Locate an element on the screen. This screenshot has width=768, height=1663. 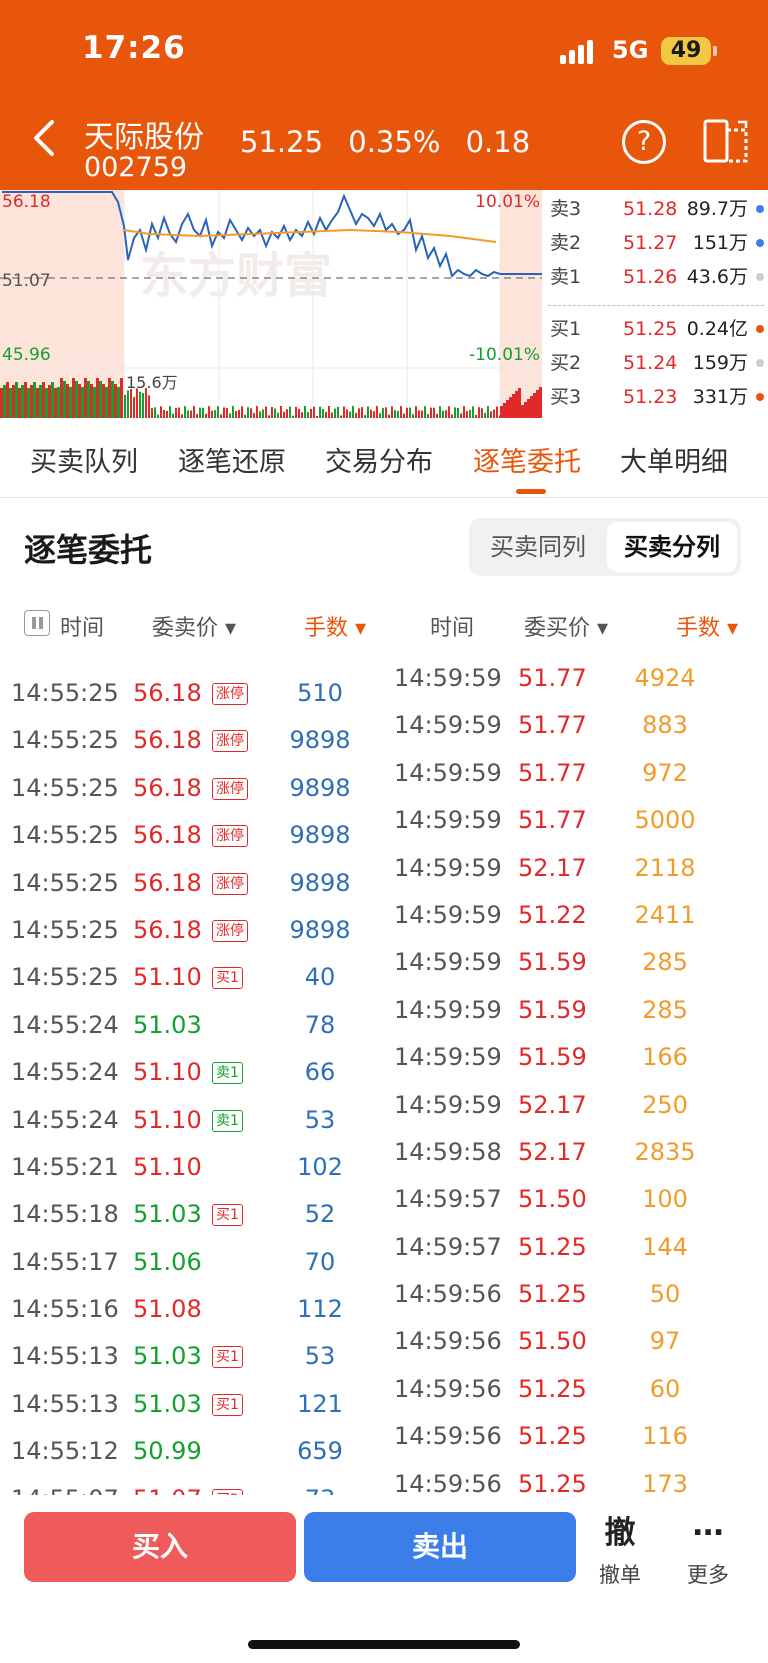
tab-queue: 买卖队列 is located at coordinates (84, 459).